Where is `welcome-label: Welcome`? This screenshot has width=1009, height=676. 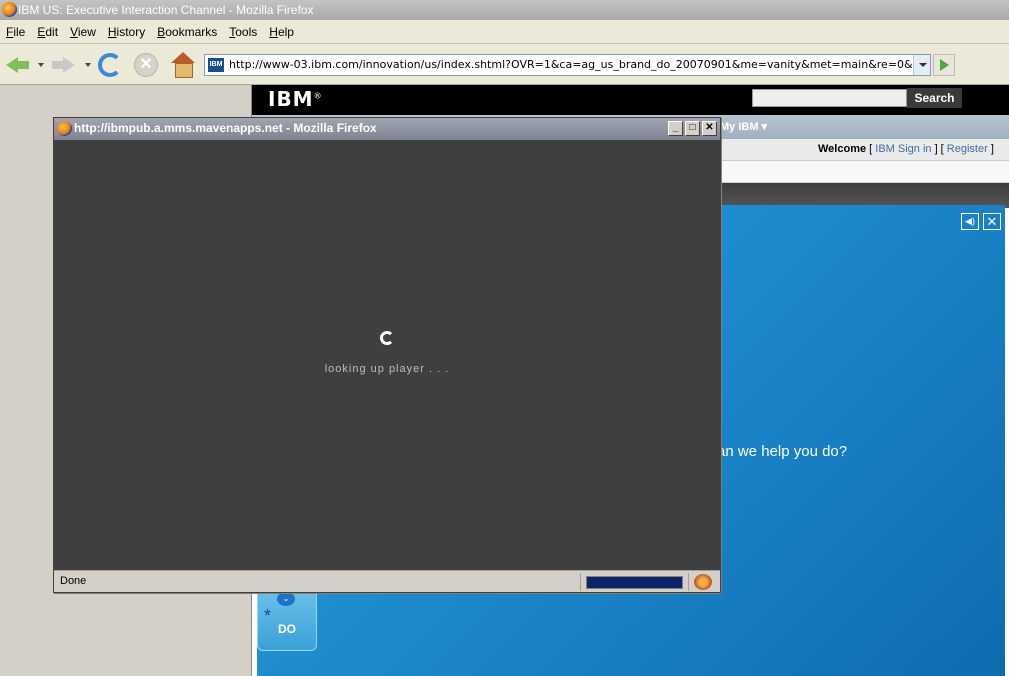 welcome-label: Welcome is located at coordinates (842, 149).